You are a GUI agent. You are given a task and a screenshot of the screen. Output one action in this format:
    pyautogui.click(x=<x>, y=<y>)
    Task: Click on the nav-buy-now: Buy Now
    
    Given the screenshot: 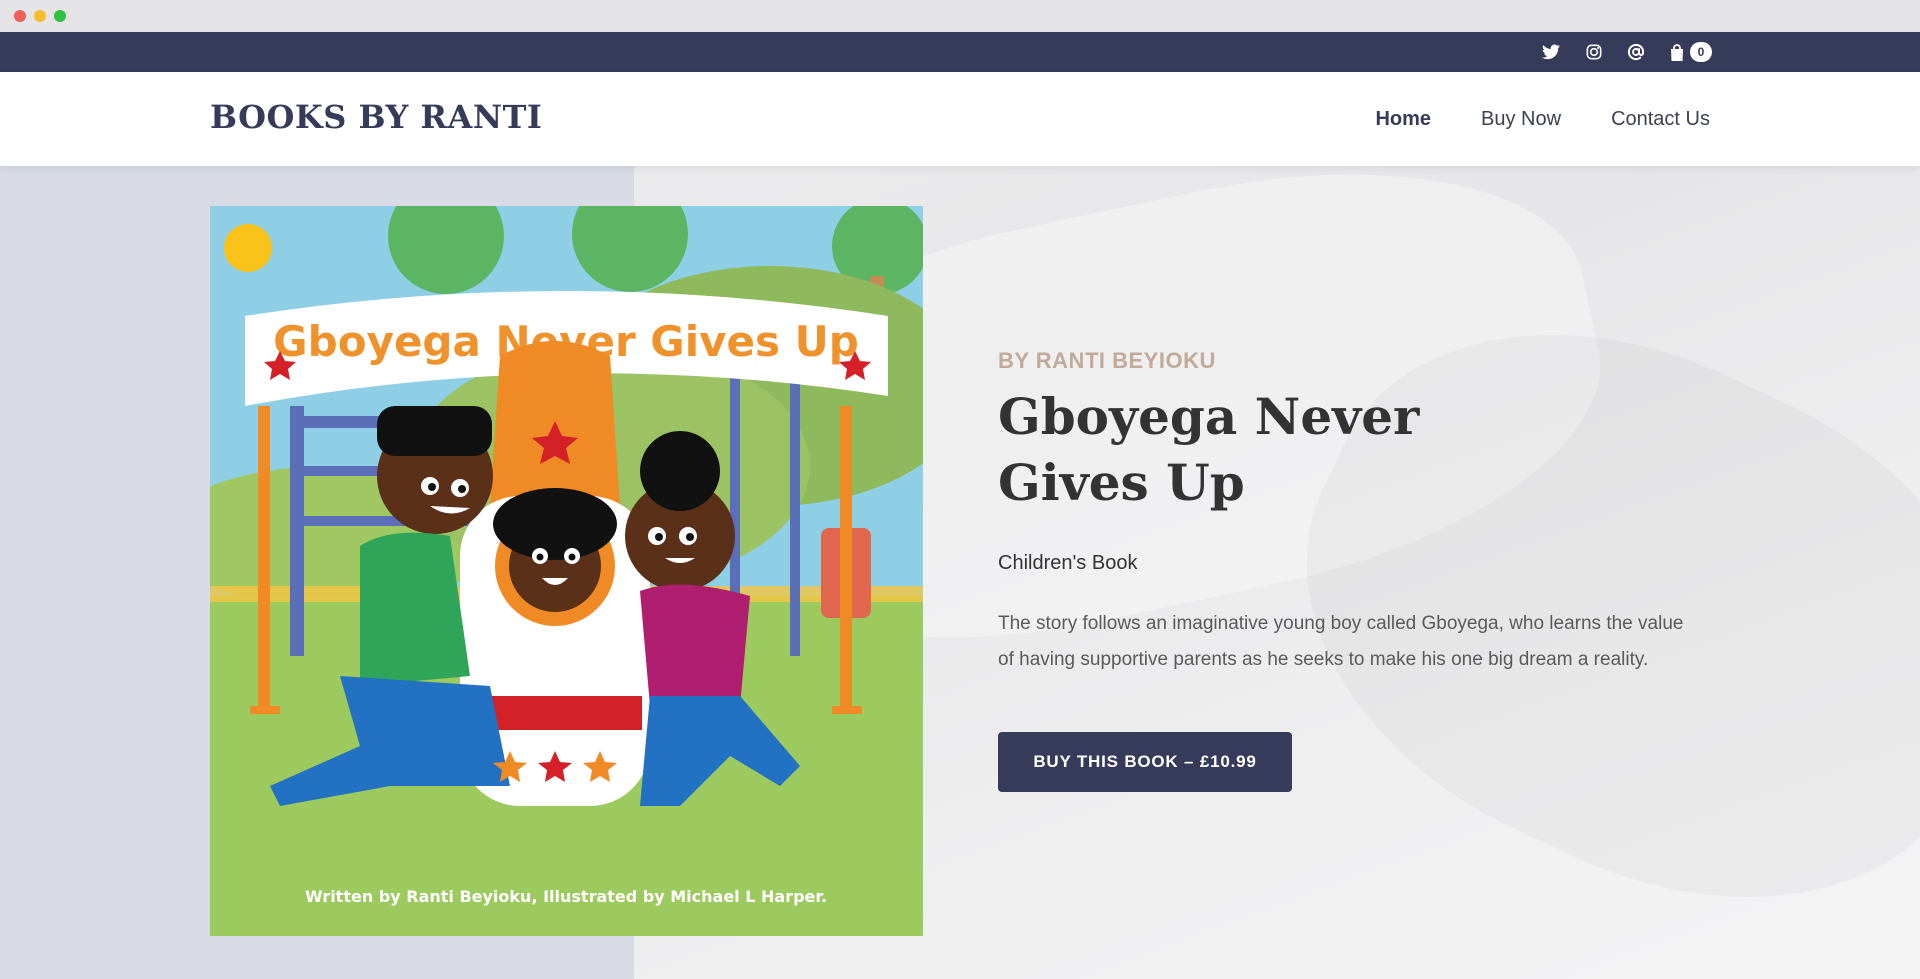 What is the action you would take?
    pyautogui.click(x=1521, y=119)
    